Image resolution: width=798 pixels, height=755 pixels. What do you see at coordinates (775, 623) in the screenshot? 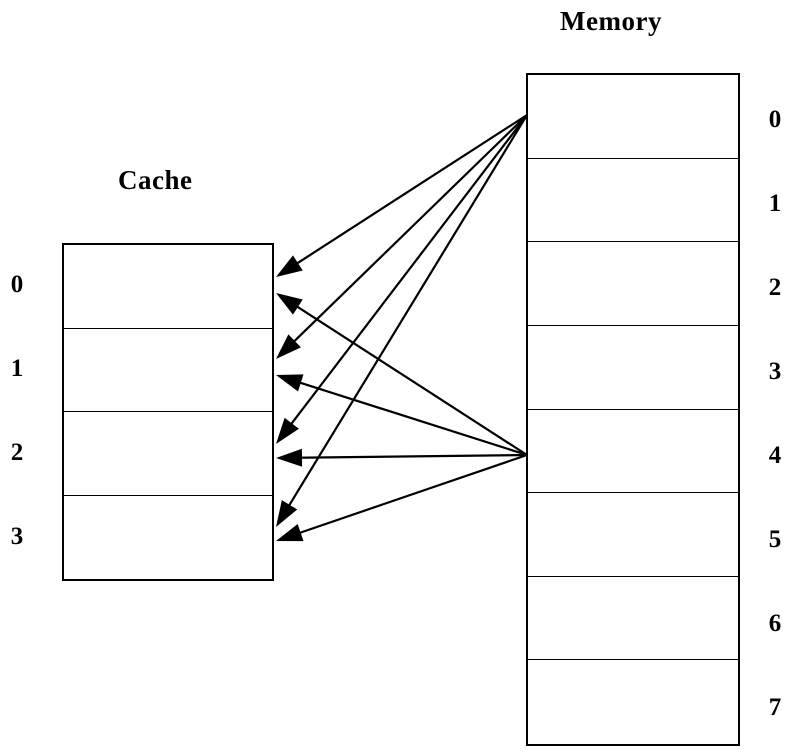
I see `memory-index-label-6: 6` at bounding box center [775, 623].